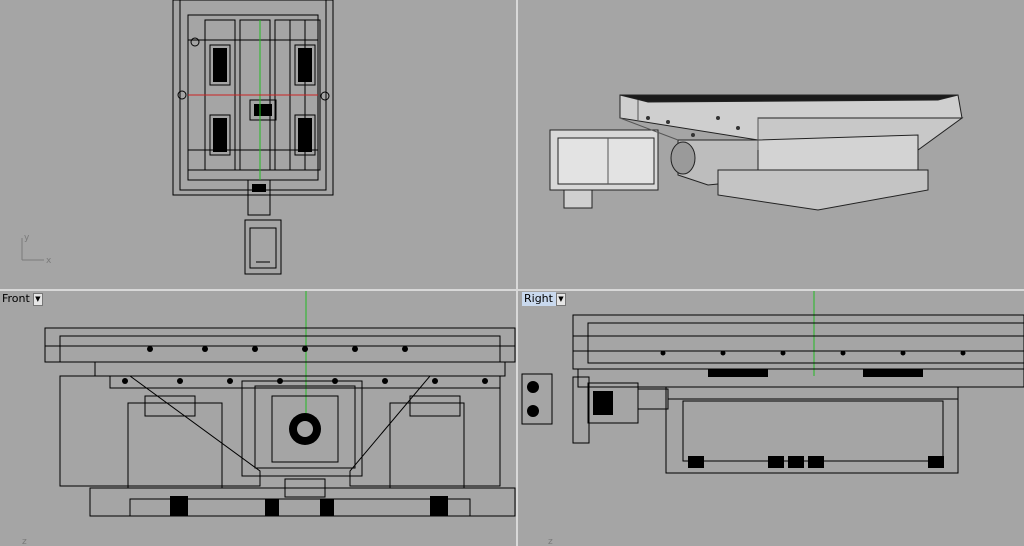 The image size is (1024, 546). What do you see at coordinates (756, 152) in the screenshot?
I see `perspective-model` at bounding box center [756, 152].